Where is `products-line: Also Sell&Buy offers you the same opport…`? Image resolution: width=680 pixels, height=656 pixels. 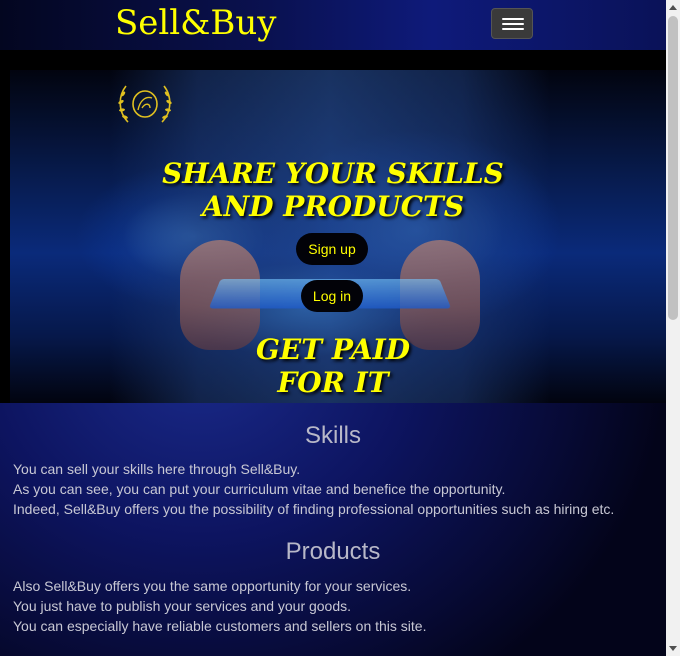
products-line: Also Sell&Buy offers you the same opport… is located at coordinates (212, 586).